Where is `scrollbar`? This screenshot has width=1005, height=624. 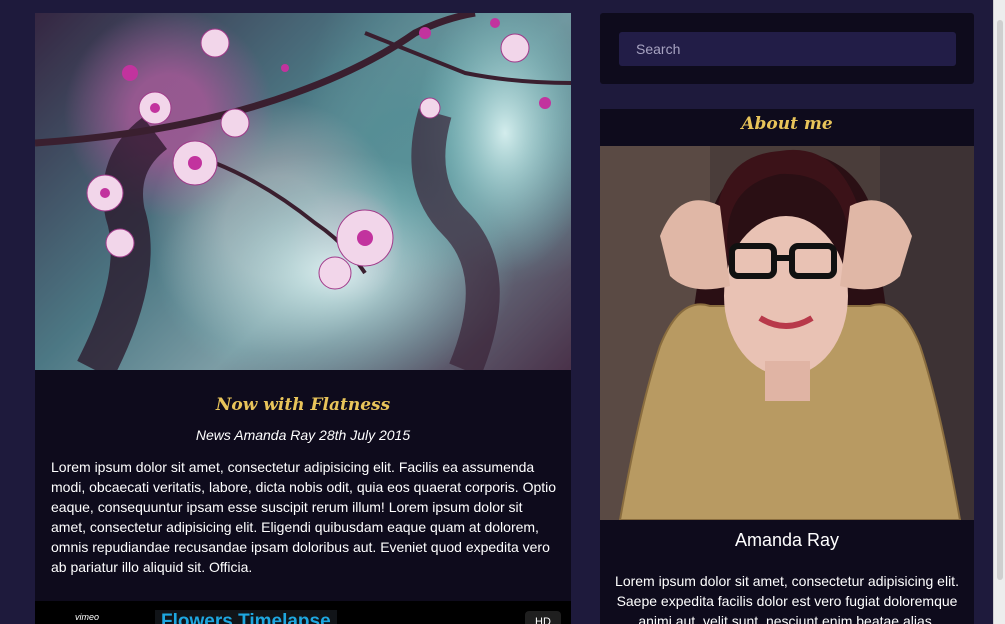
scrollbar is located at coordinates (999, 312).